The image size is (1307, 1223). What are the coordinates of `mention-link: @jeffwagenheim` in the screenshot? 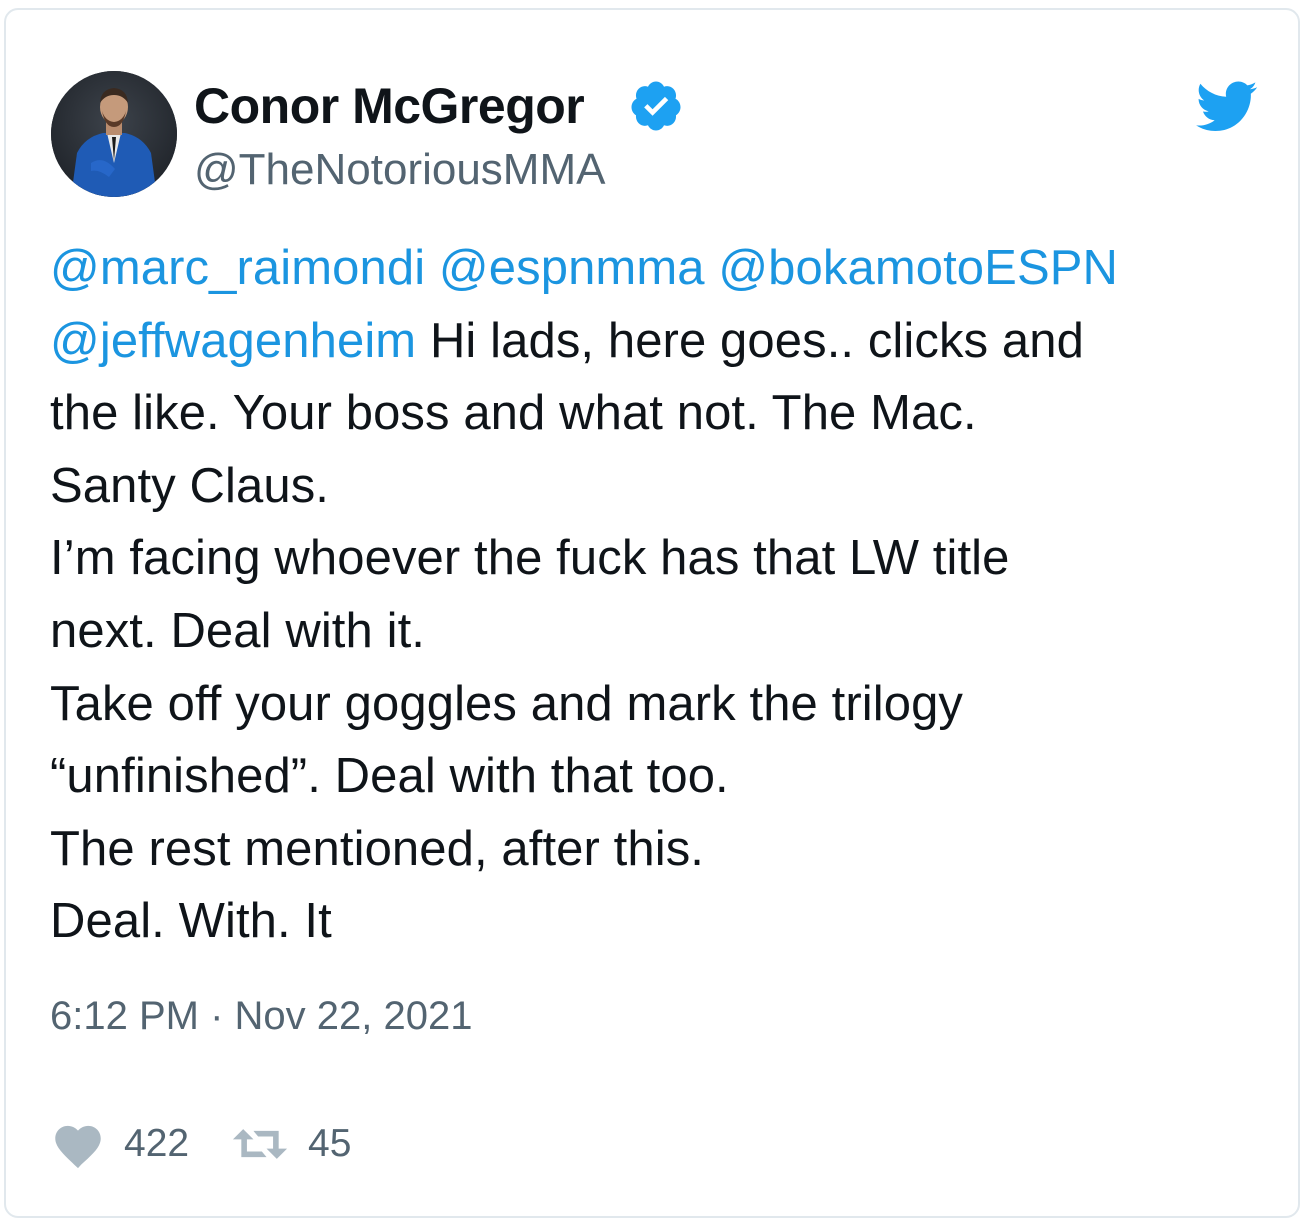 It's located at (233, 341).